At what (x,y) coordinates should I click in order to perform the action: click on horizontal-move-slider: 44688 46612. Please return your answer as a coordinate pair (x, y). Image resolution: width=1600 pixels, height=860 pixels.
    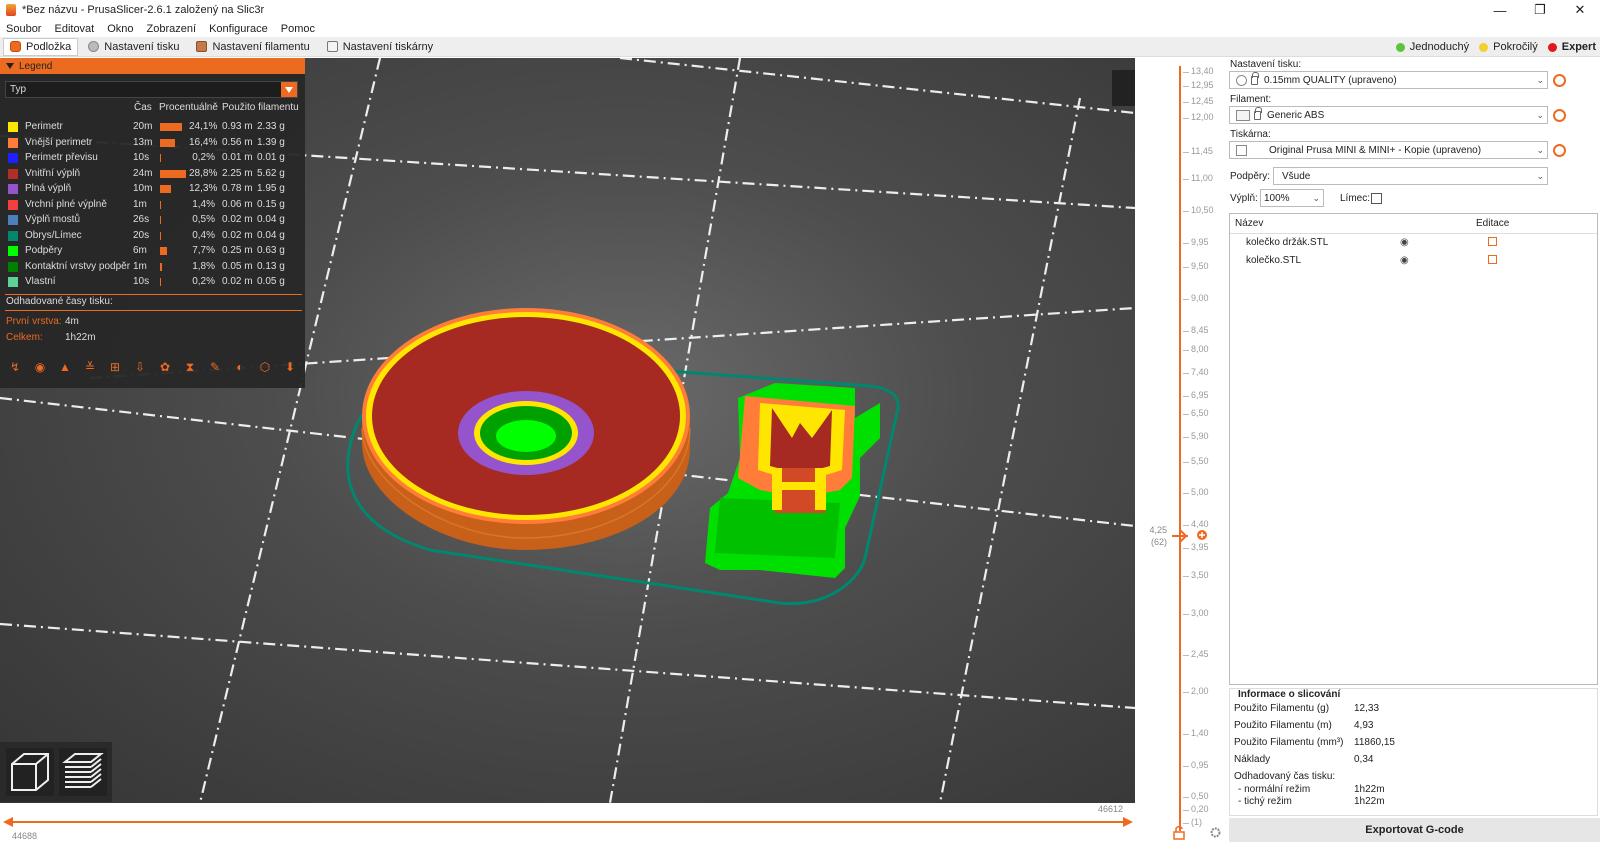
    Looking at the image, I should click on (567, 823).